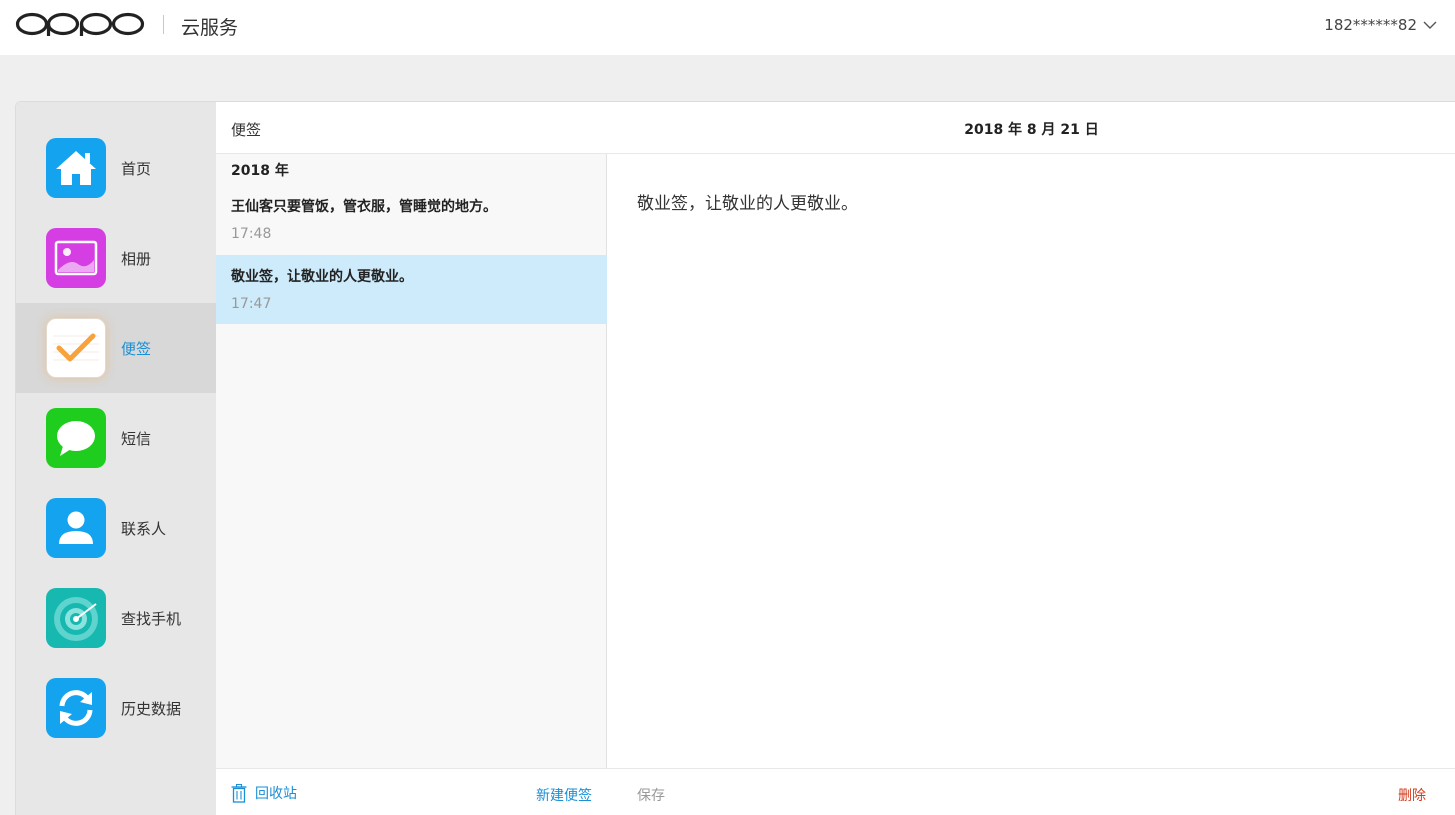  What do you see at coordinates (564, 795) in the screenshot?
I see `new-note-button: 新建便签` at bounding box center [564, 795].